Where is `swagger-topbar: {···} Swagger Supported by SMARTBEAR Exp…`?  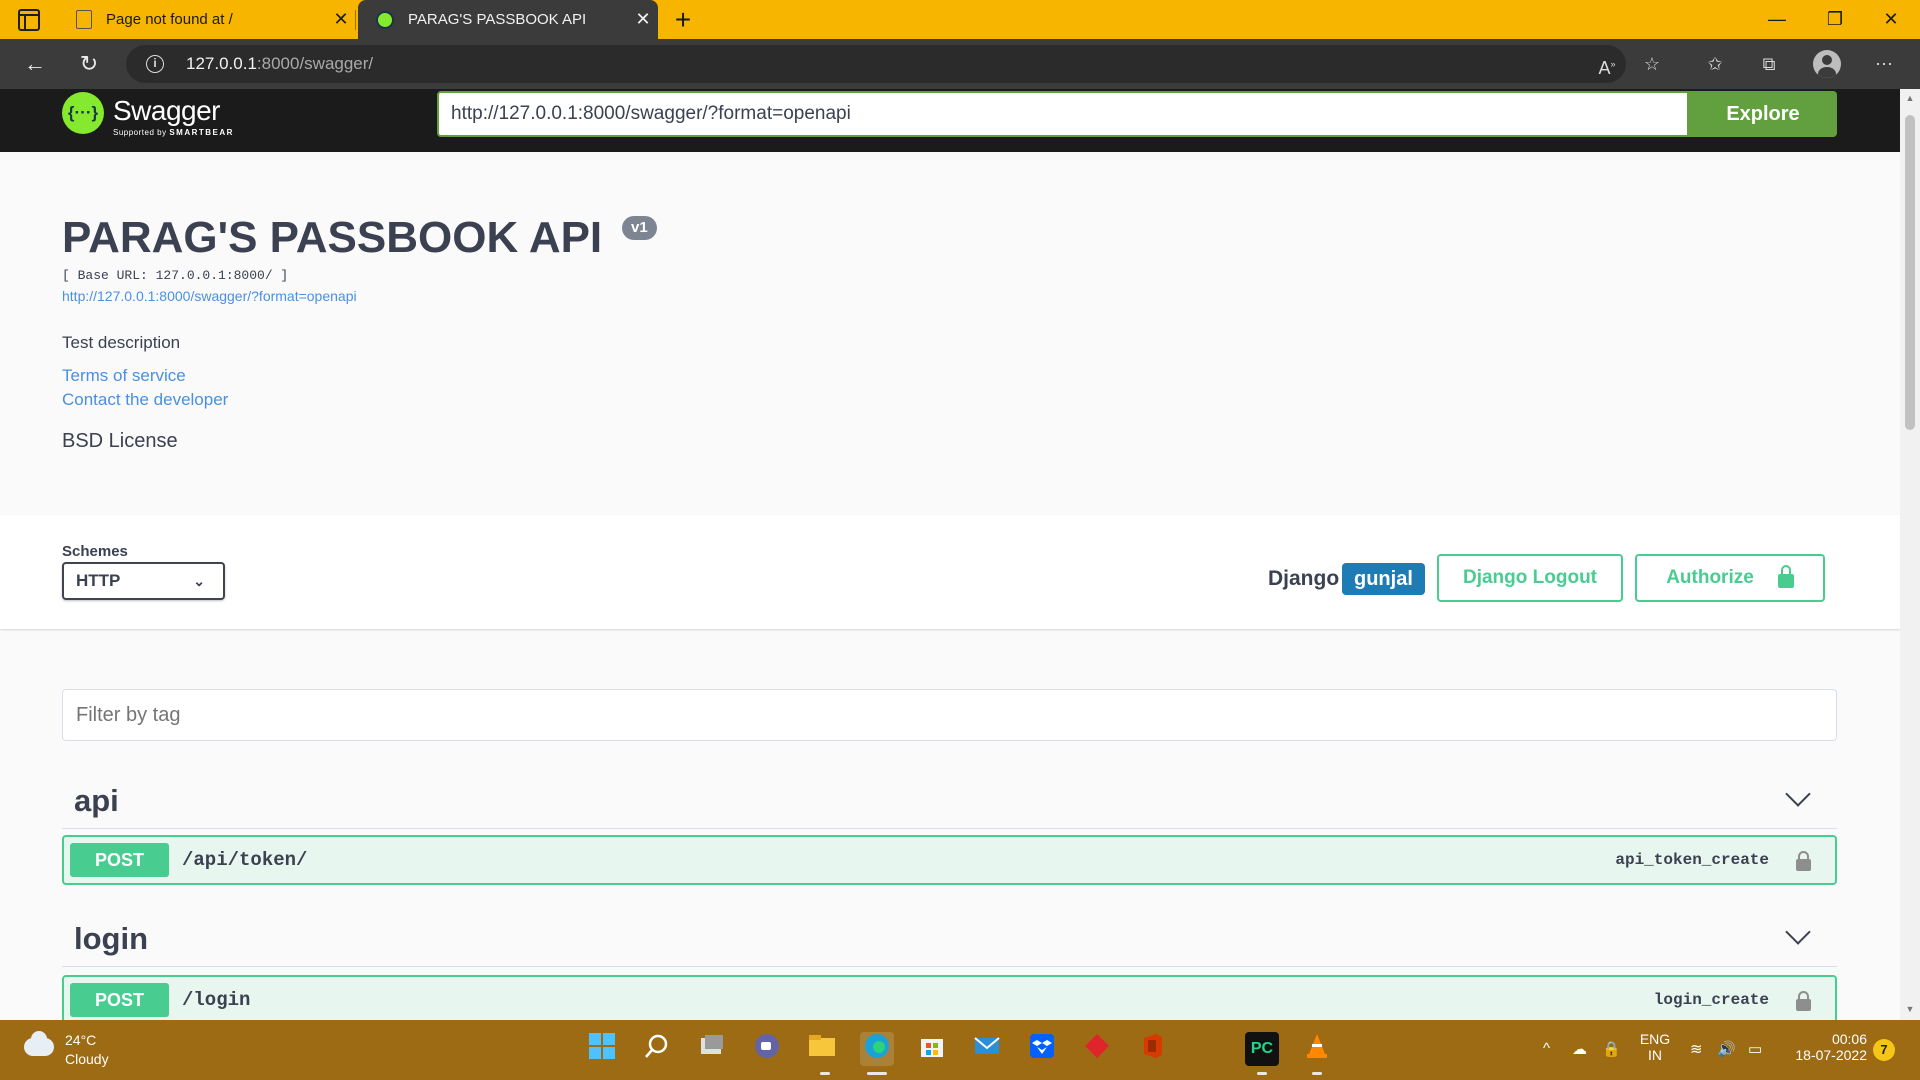
swagger-topbar: {···} Swagger Supported by SMARTBEAR Exp… is located at coordinates (950, 120).